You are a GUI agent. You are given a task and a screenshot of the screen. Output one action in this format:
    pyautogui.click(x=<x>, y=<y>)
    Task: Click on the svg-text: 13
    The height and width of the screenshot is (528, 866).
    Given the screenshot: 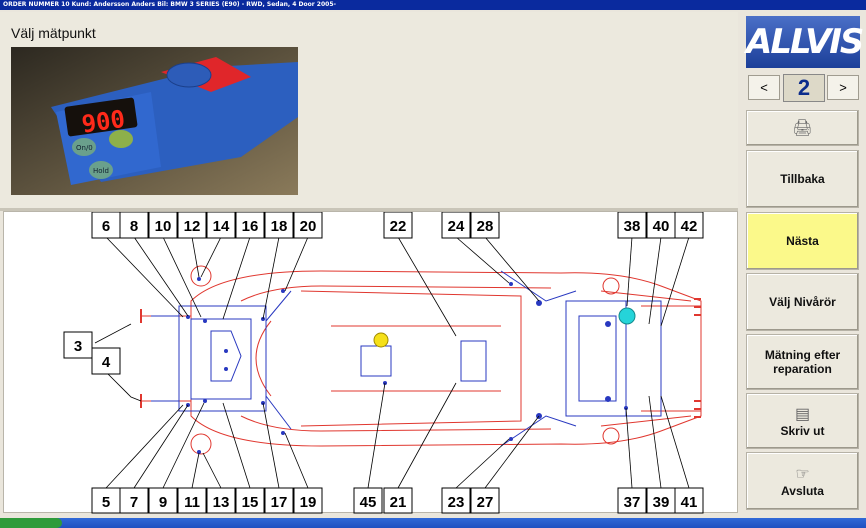 What is the action you would take?
    pyautogui.click(x=221, y=502)
    